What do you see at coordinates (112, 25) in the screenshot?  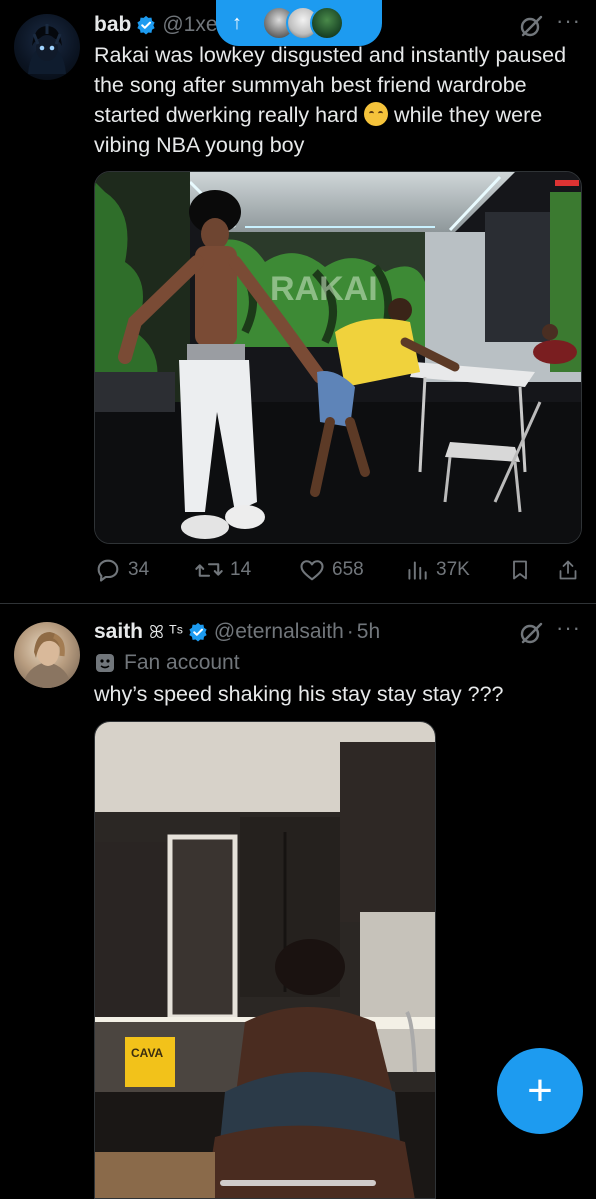 I see `display-name: bab` at bounding box center [112, 25].